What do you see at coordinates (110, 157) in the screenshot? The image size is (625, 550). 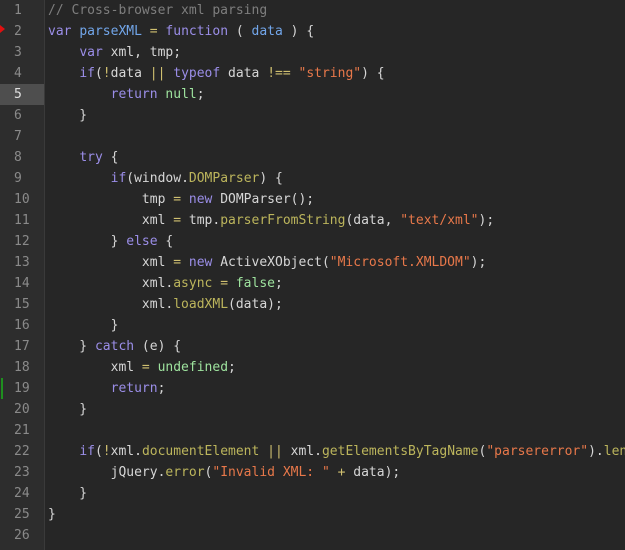 I see `token-text: {` at bounding box center [110, 157].